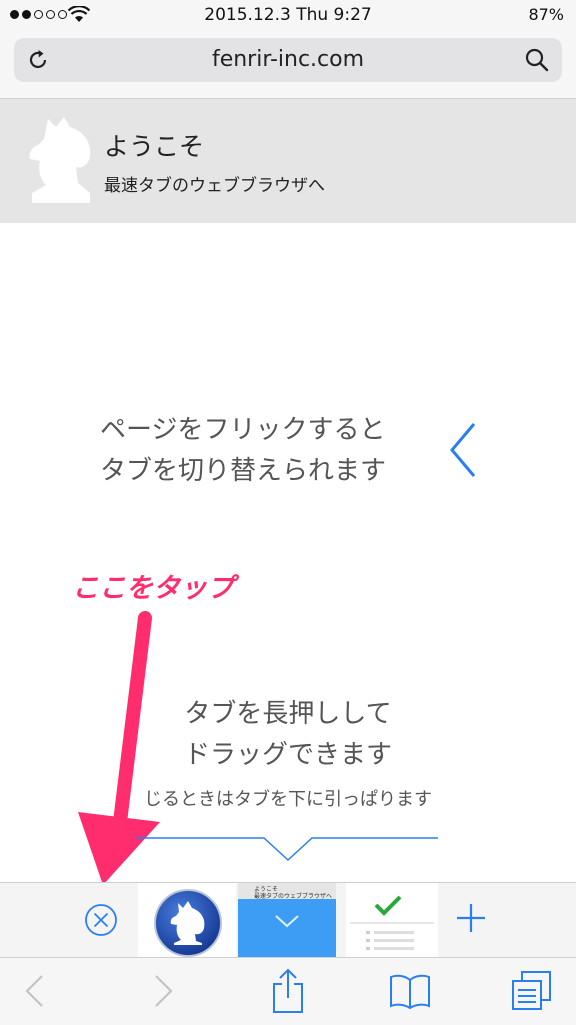 The height and width of the screenshot is (1025, 576). I want to click on share-icon, so click(288, 991).